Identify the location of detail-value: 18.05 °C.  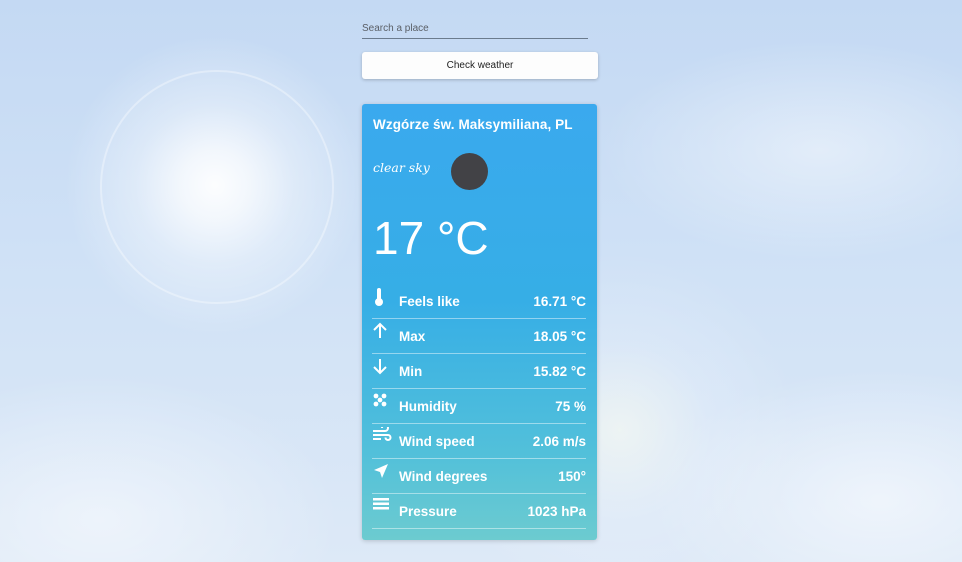
(559, 336).